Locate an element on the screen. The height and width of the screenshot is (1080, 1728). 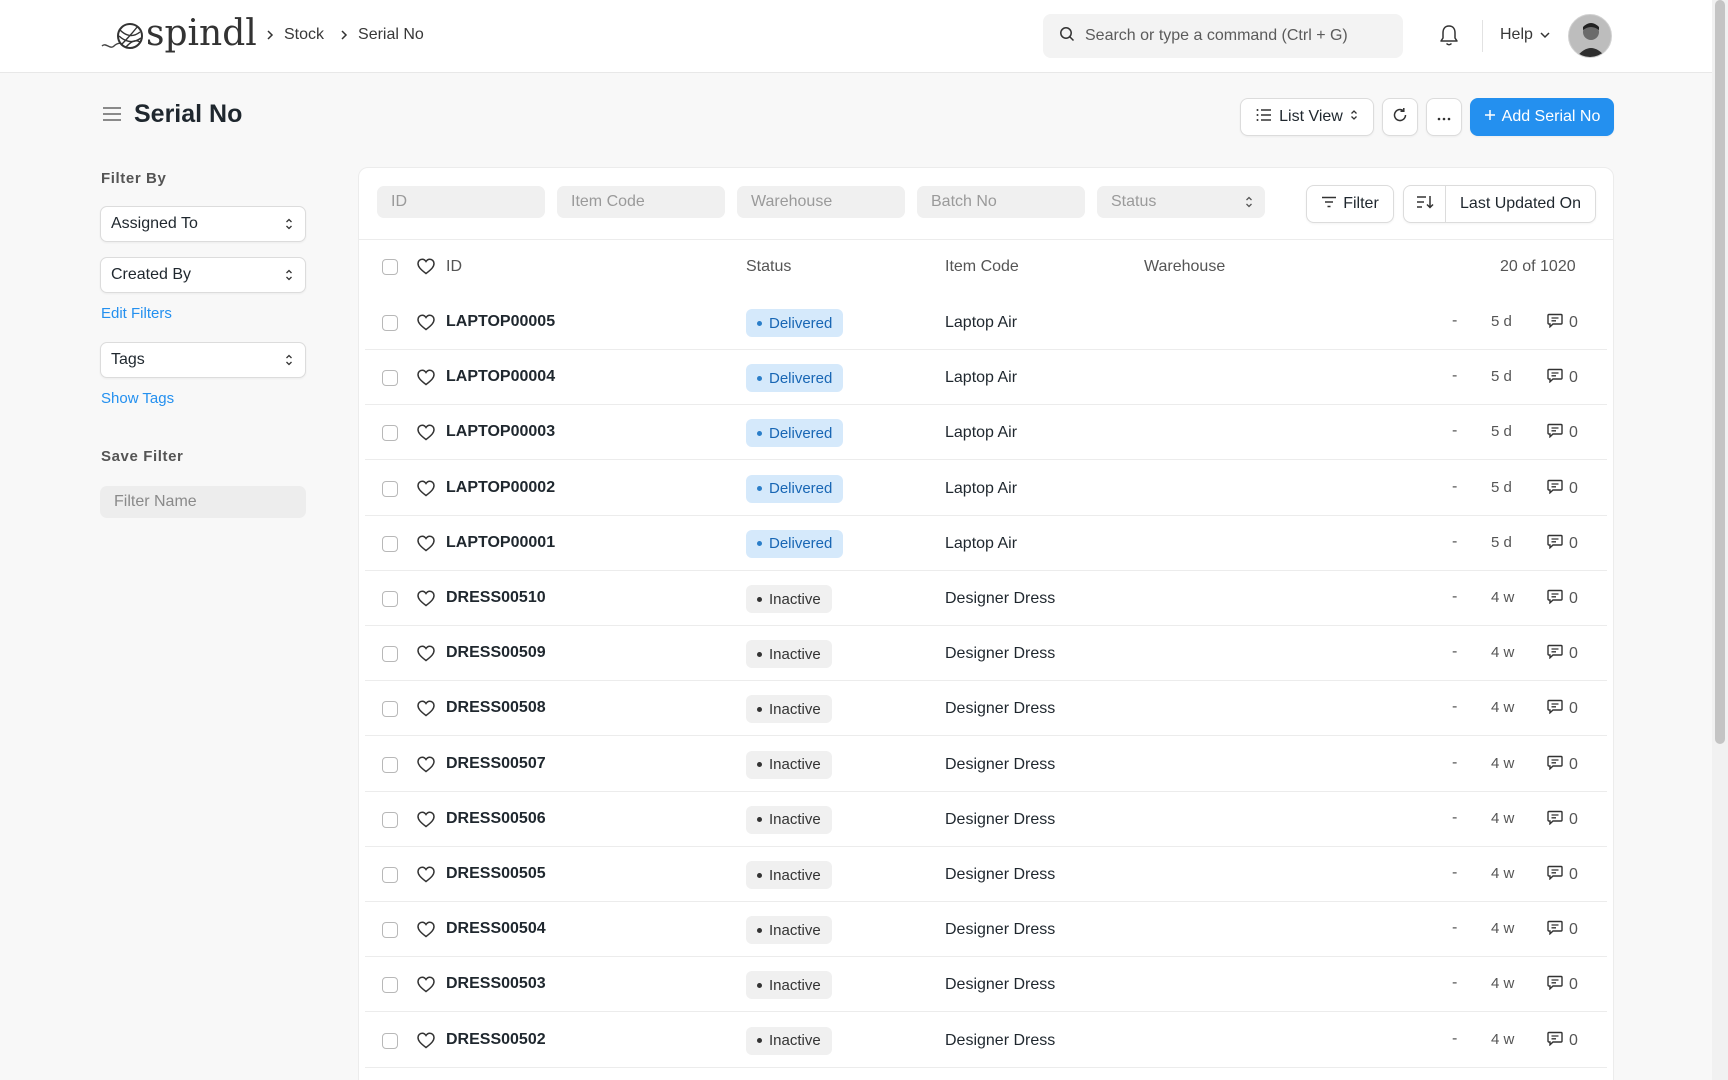
filter-name-input is located at coordinates (203, 502).